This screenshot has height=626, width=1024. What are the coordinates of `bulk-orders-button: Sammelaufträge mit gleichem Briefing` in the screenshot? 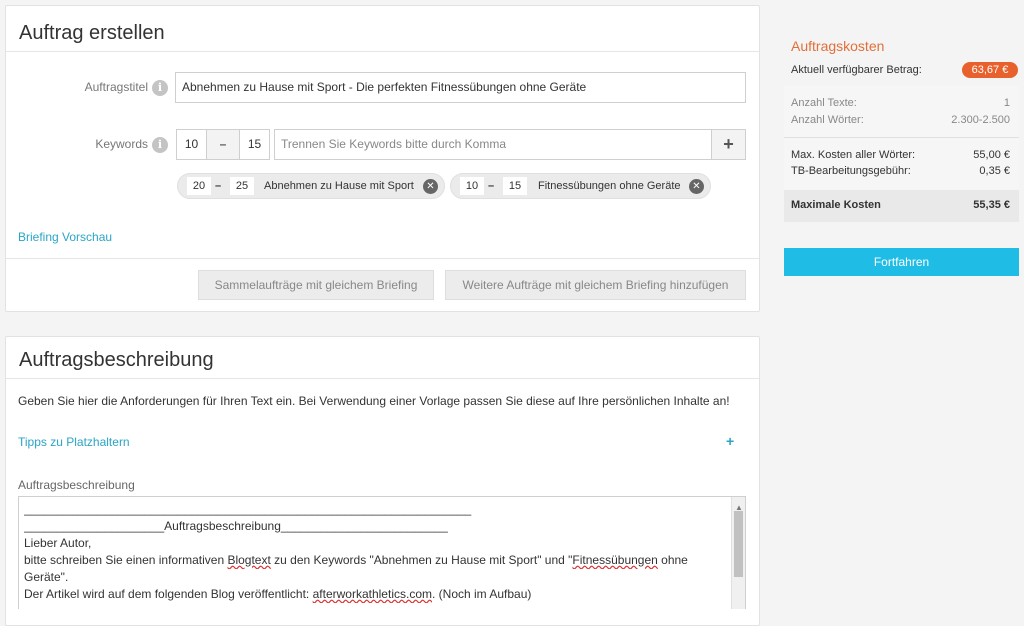 It's located at (316, 285).